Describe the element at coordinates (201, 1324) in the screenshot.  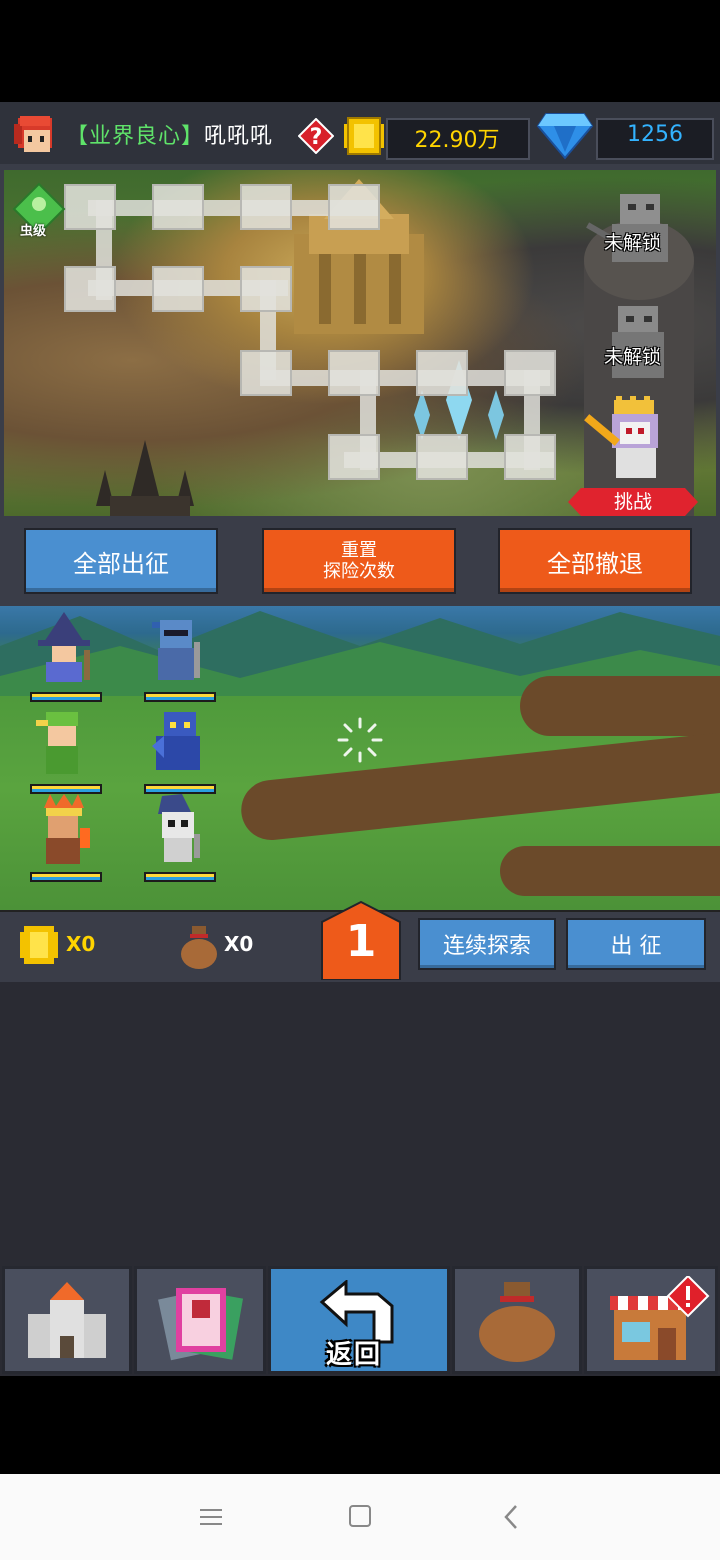
I see `cards-icon` at that location.